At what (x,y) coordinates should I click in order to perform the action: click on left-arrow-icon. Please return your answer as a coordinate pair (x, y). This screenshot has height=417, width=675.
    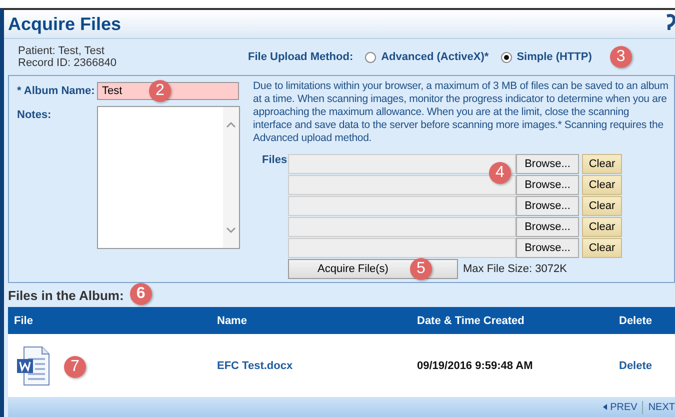
    Looking at the image, I should click on (605, 407).